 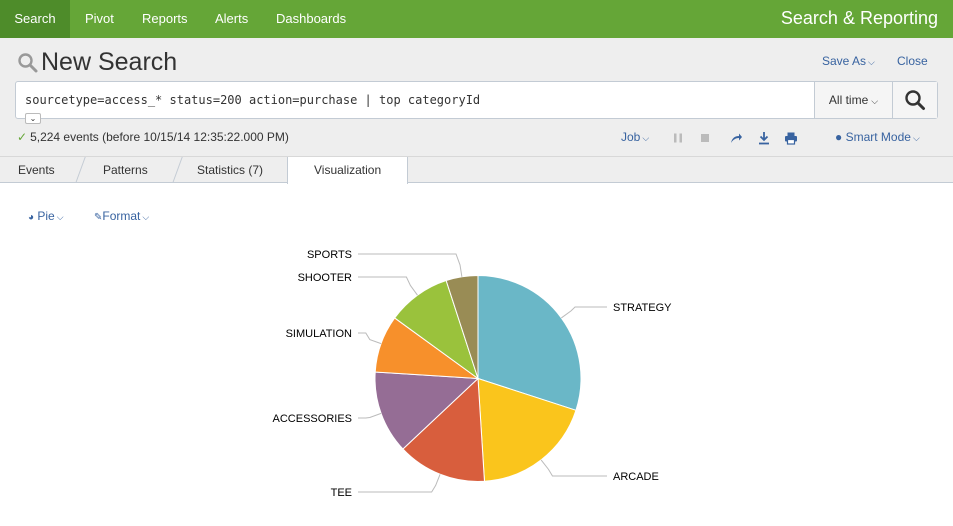 I want to click on app-title: Search & Reporting, so click(x=859, y=18).